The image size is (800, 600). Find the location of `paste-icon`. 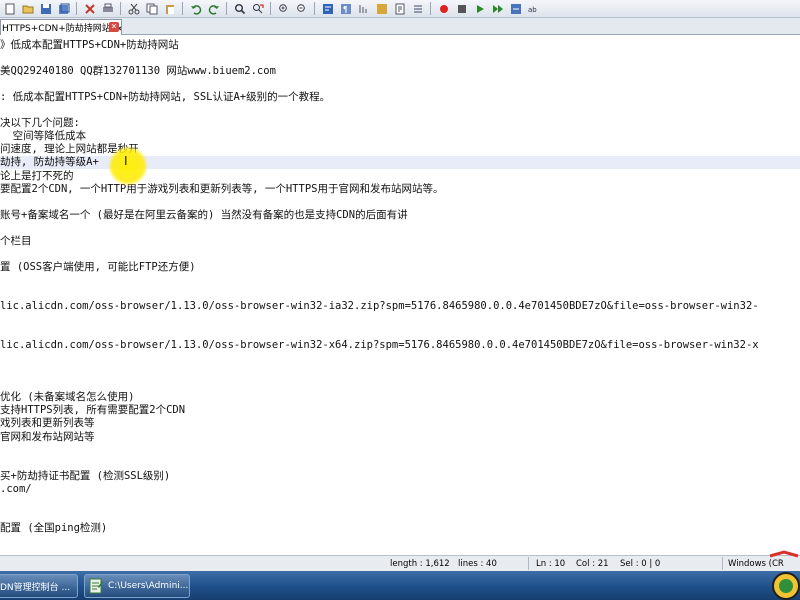

paste-icon is located at coordinates (169, 9).